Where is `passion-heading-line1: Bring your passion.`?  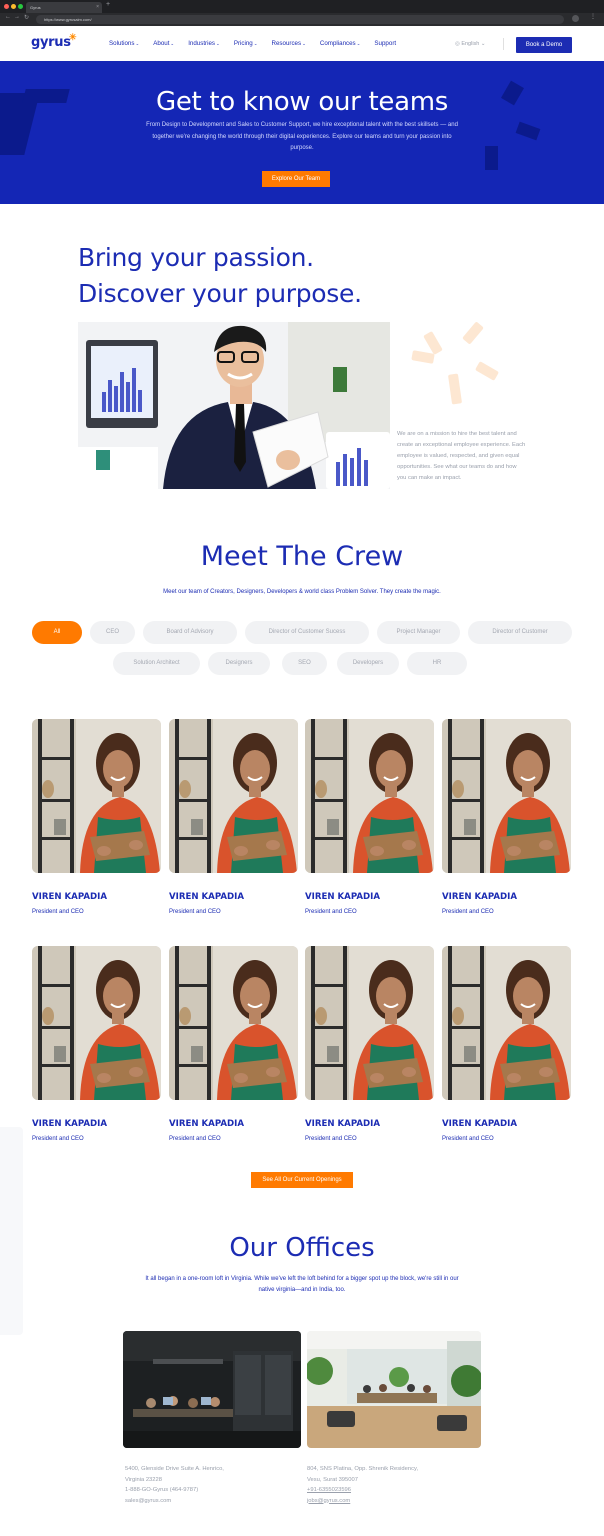
passion-heading-line1: Bring your passion. is located at coordinates (196, 257).